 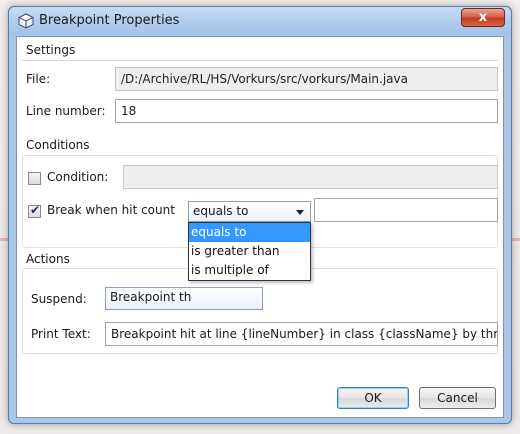 What do you see at coordinates (66, 111) in the screenshot?
I see `line-number-label: Line number:` at bounding box center [66, 111].